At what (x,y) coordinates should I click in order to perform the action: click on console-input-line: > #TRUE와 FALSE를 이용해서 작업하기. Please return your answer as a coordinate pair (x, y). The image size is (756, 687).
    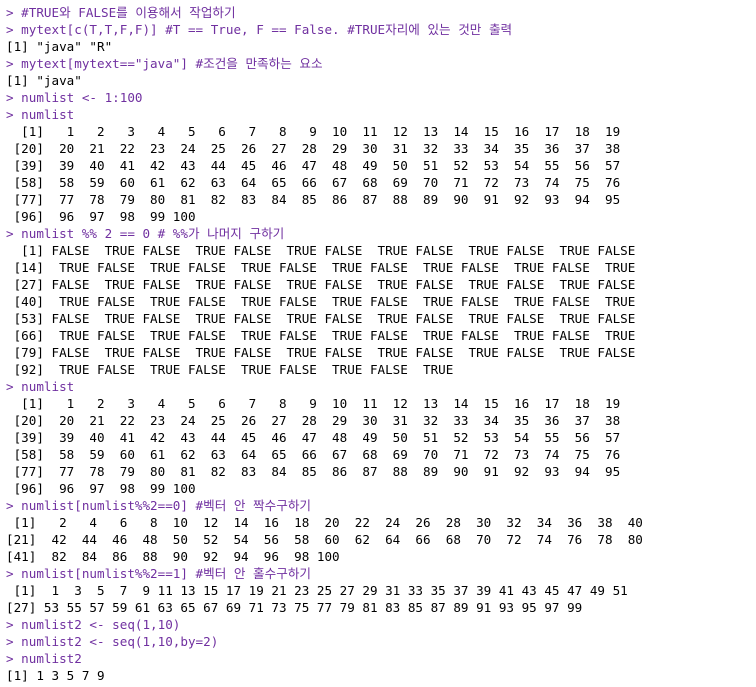
    Looking at the image, I should click on (121, 12).